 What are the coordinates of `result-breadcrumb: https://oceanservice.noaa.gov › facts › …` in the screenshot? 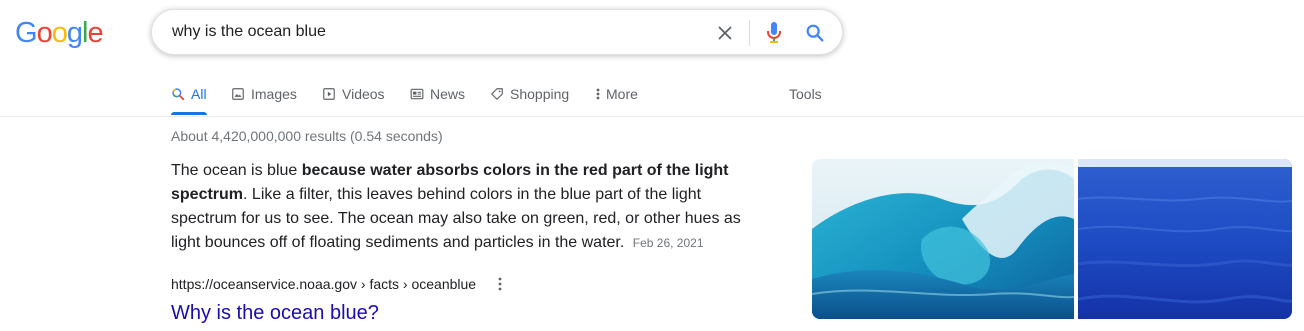 It's located at (323, 284).